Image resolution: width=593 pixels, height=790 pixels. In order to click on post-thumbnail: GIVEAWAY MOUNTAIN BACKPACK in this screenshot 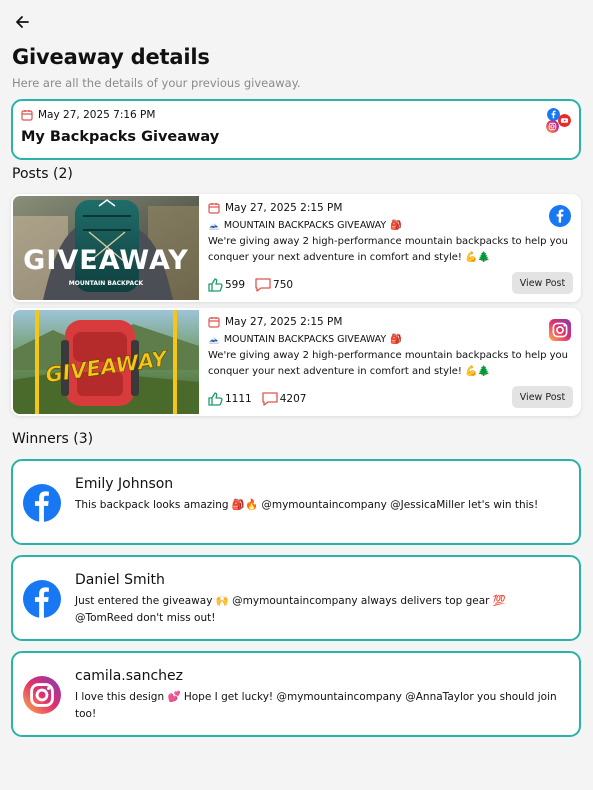, I will do `click(106, 248)`.